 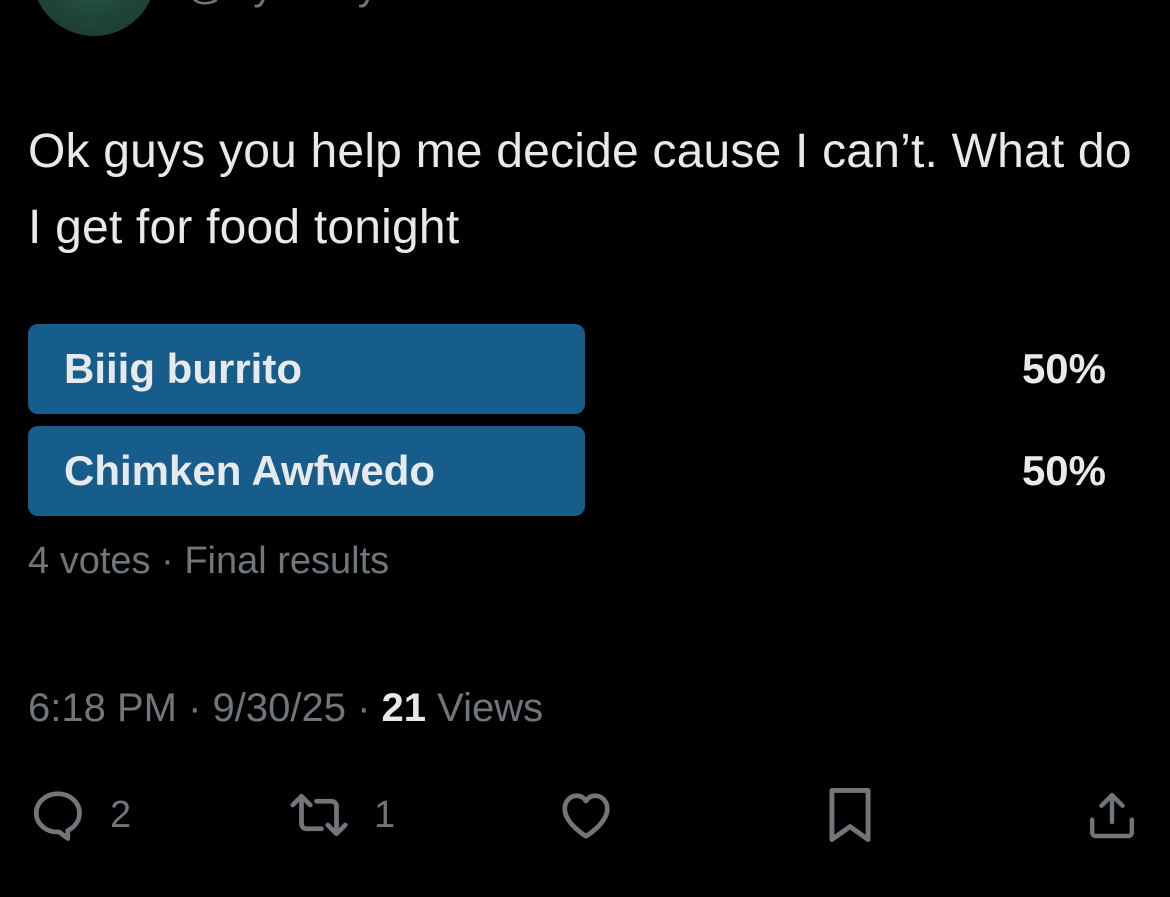 I want to click on avatar, so click(x=94, y=18).